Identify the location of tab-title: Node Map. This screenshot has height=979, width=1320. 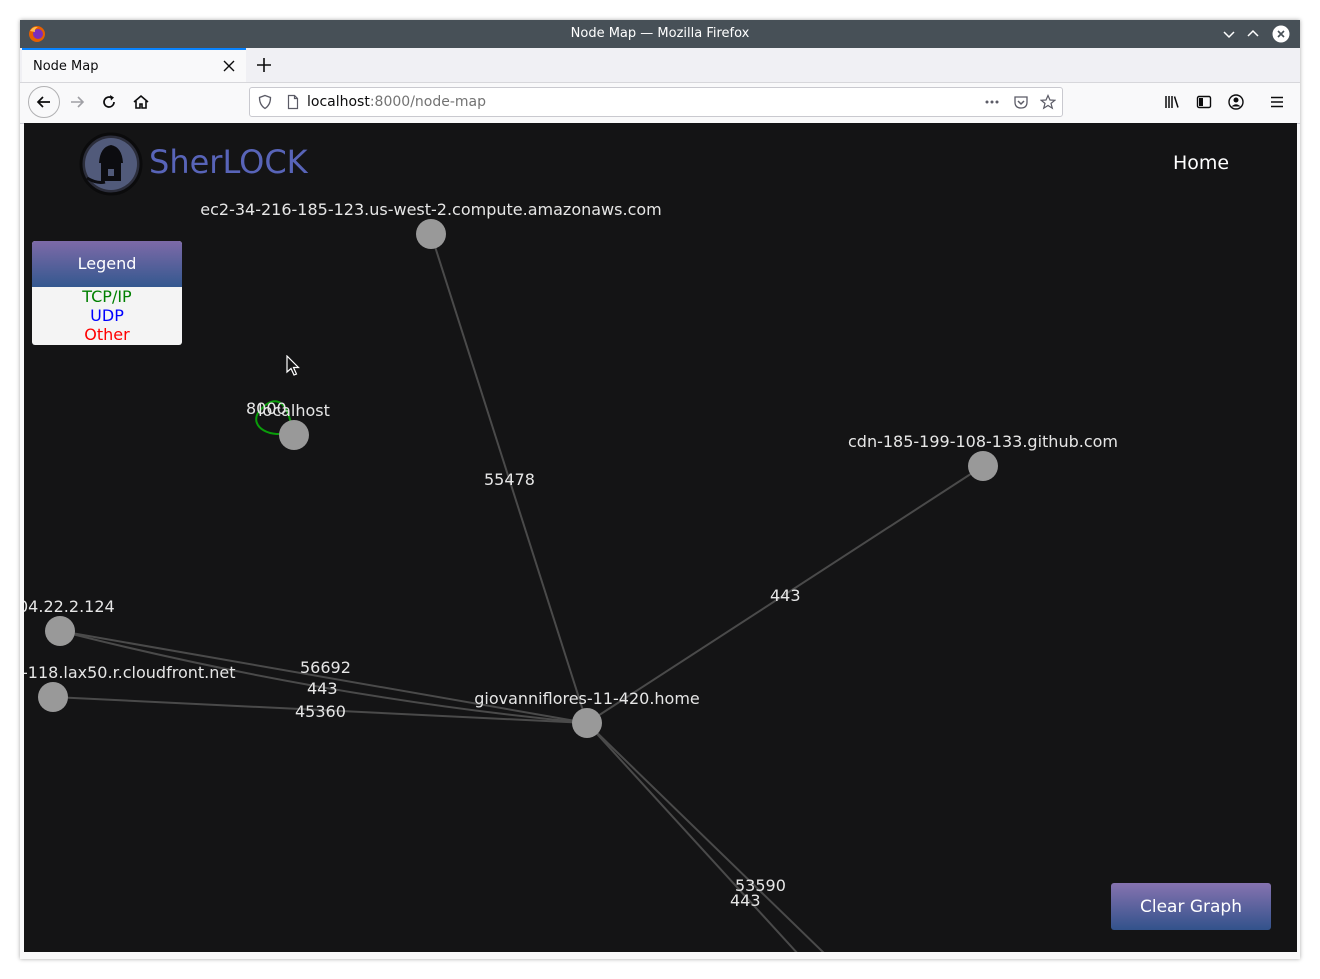
(66, 66).